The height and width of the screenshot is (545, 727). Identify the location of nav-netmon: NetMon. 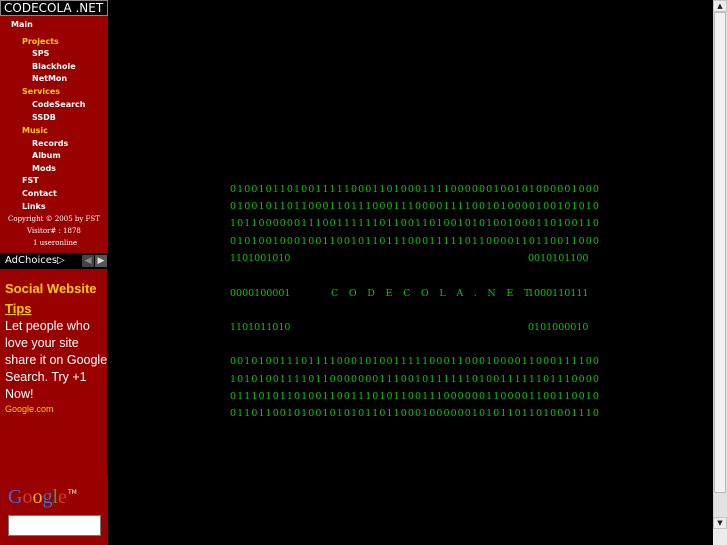
(49, 79).